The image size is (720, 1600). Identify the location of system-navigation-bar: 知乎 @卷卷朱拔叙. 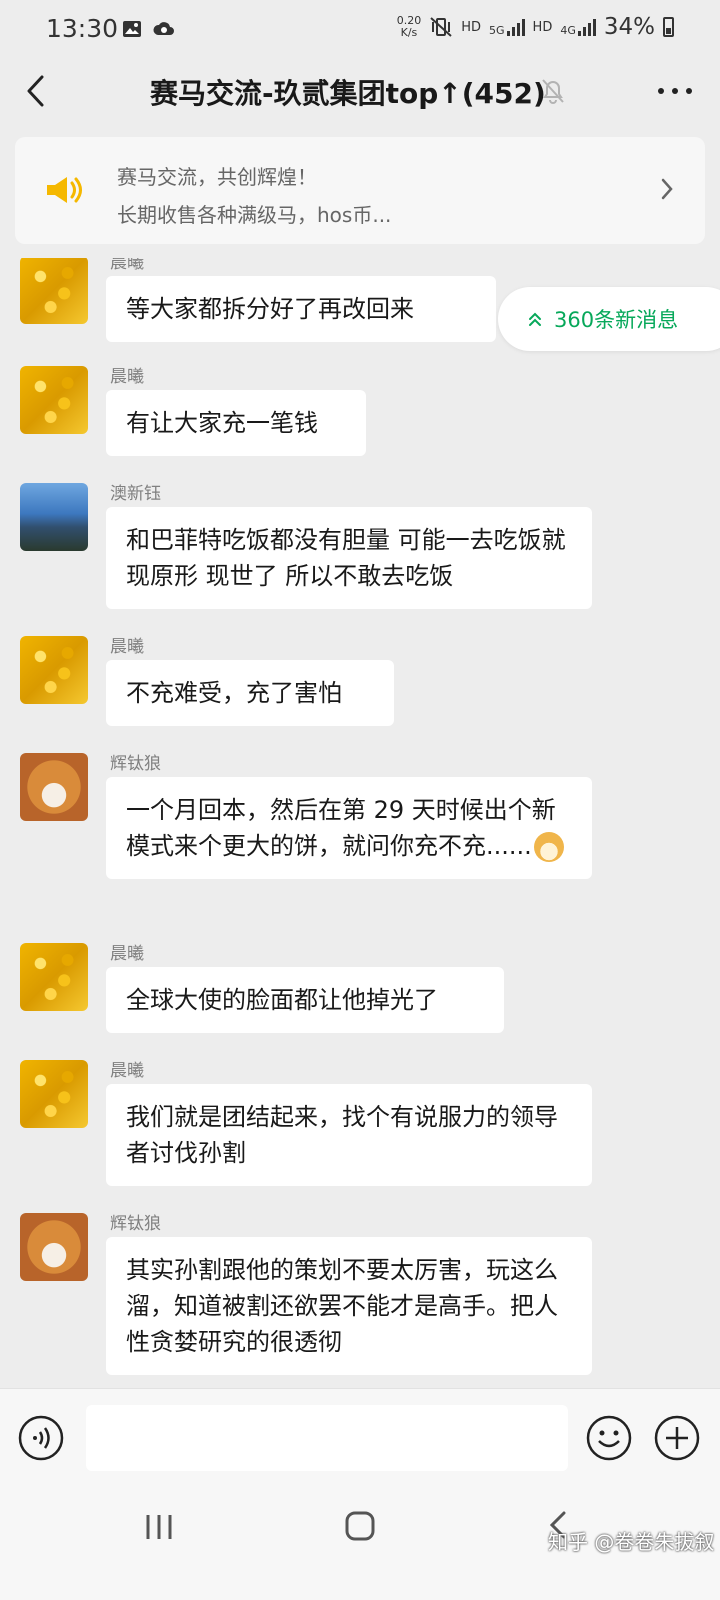
(360, 1544).